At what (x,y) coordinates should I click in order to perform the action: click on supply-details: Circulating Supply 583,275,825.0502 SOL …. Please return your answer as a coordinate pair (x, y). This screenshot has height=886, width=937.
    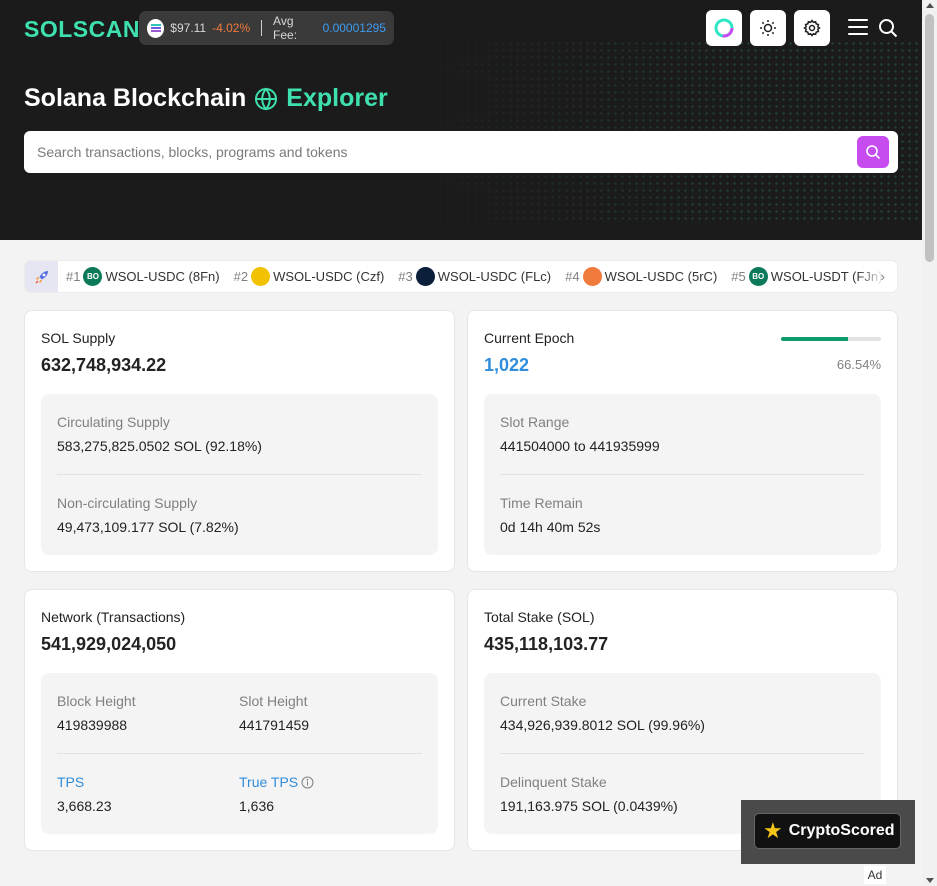
    Looking at the image, I should click on (239, 474).